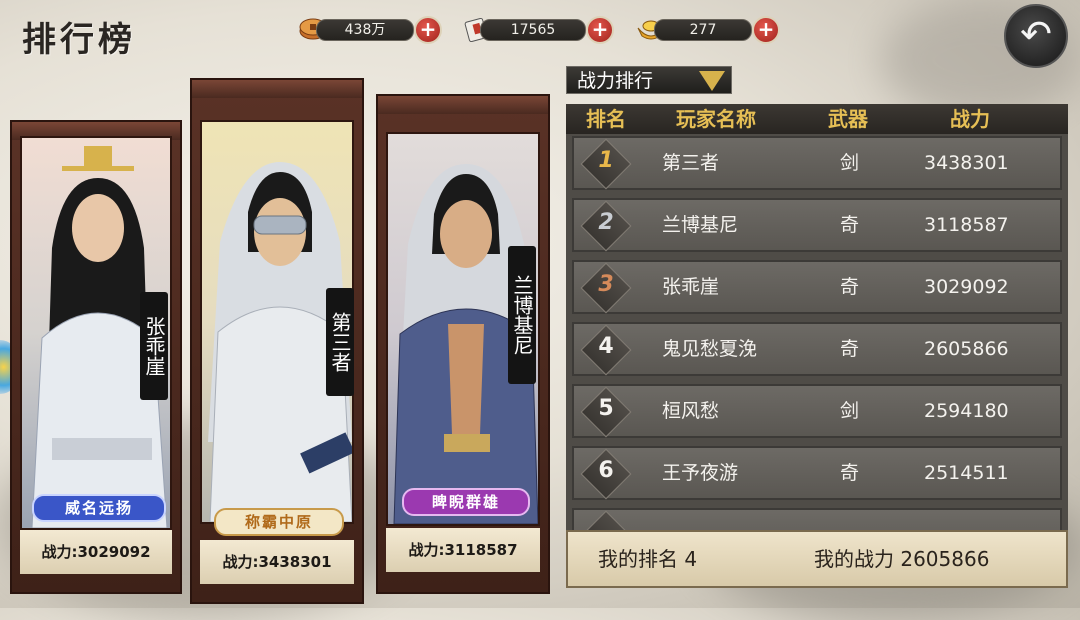 This screenshot has height=620, width=1080. What do you see at coordinates (966, 349) in the screenshot?
I see `power: 2605866` at bounding box center [966, 349].